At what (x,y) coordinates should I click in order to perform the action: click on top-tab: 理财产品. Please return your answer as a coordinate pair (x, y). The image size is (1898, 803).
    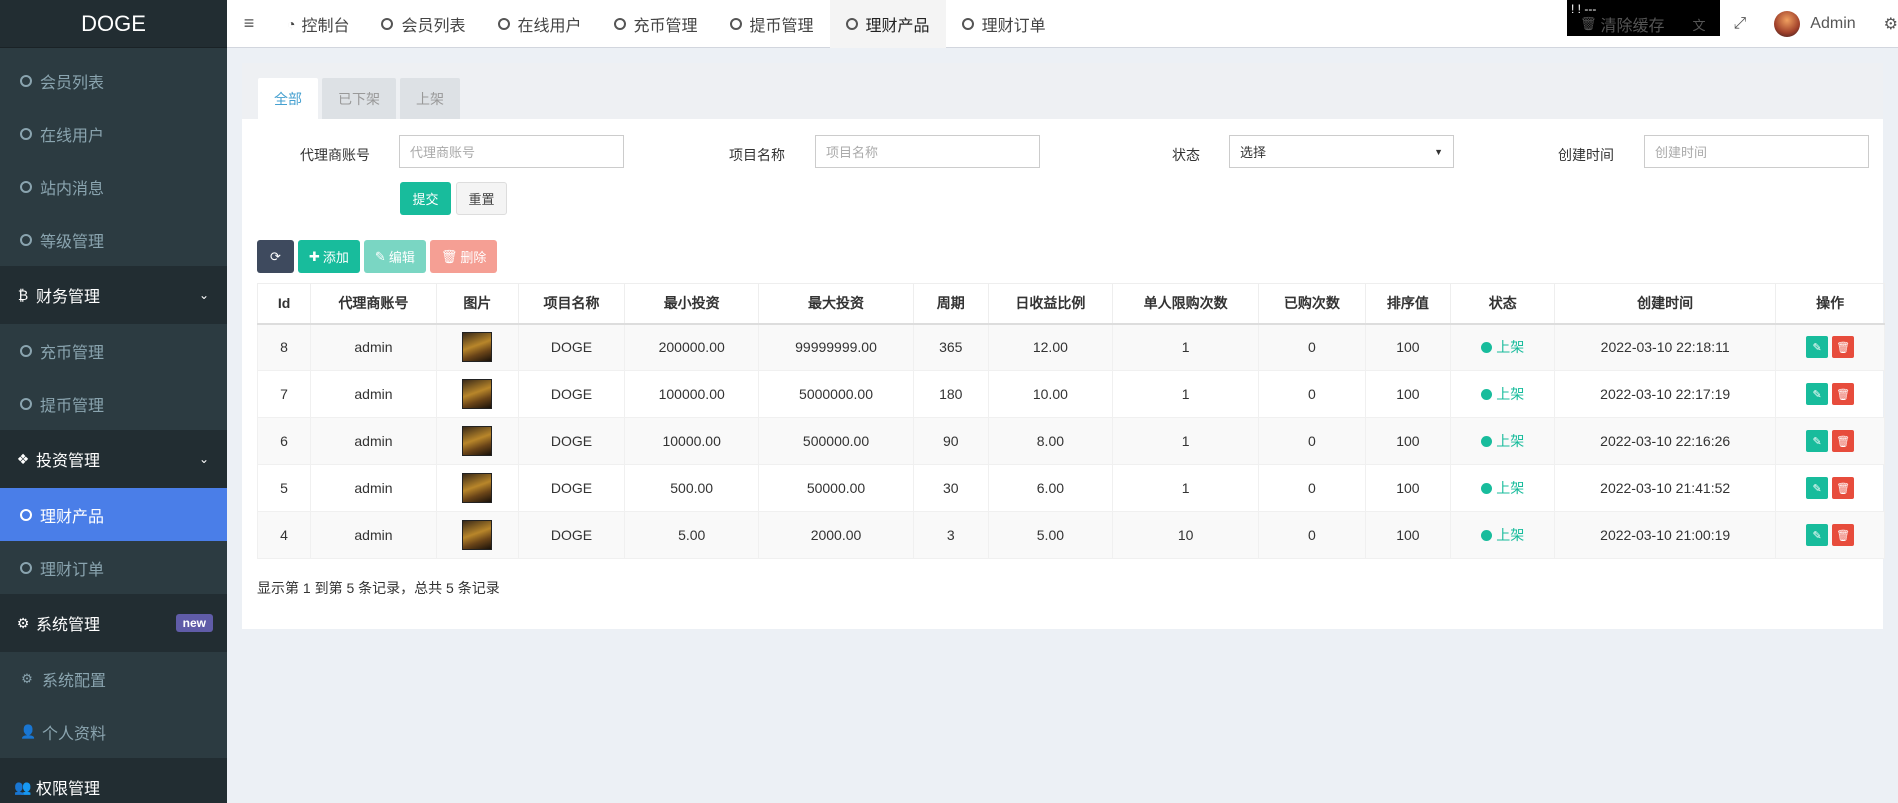
    Looking at the image, I should click on (887, 24).